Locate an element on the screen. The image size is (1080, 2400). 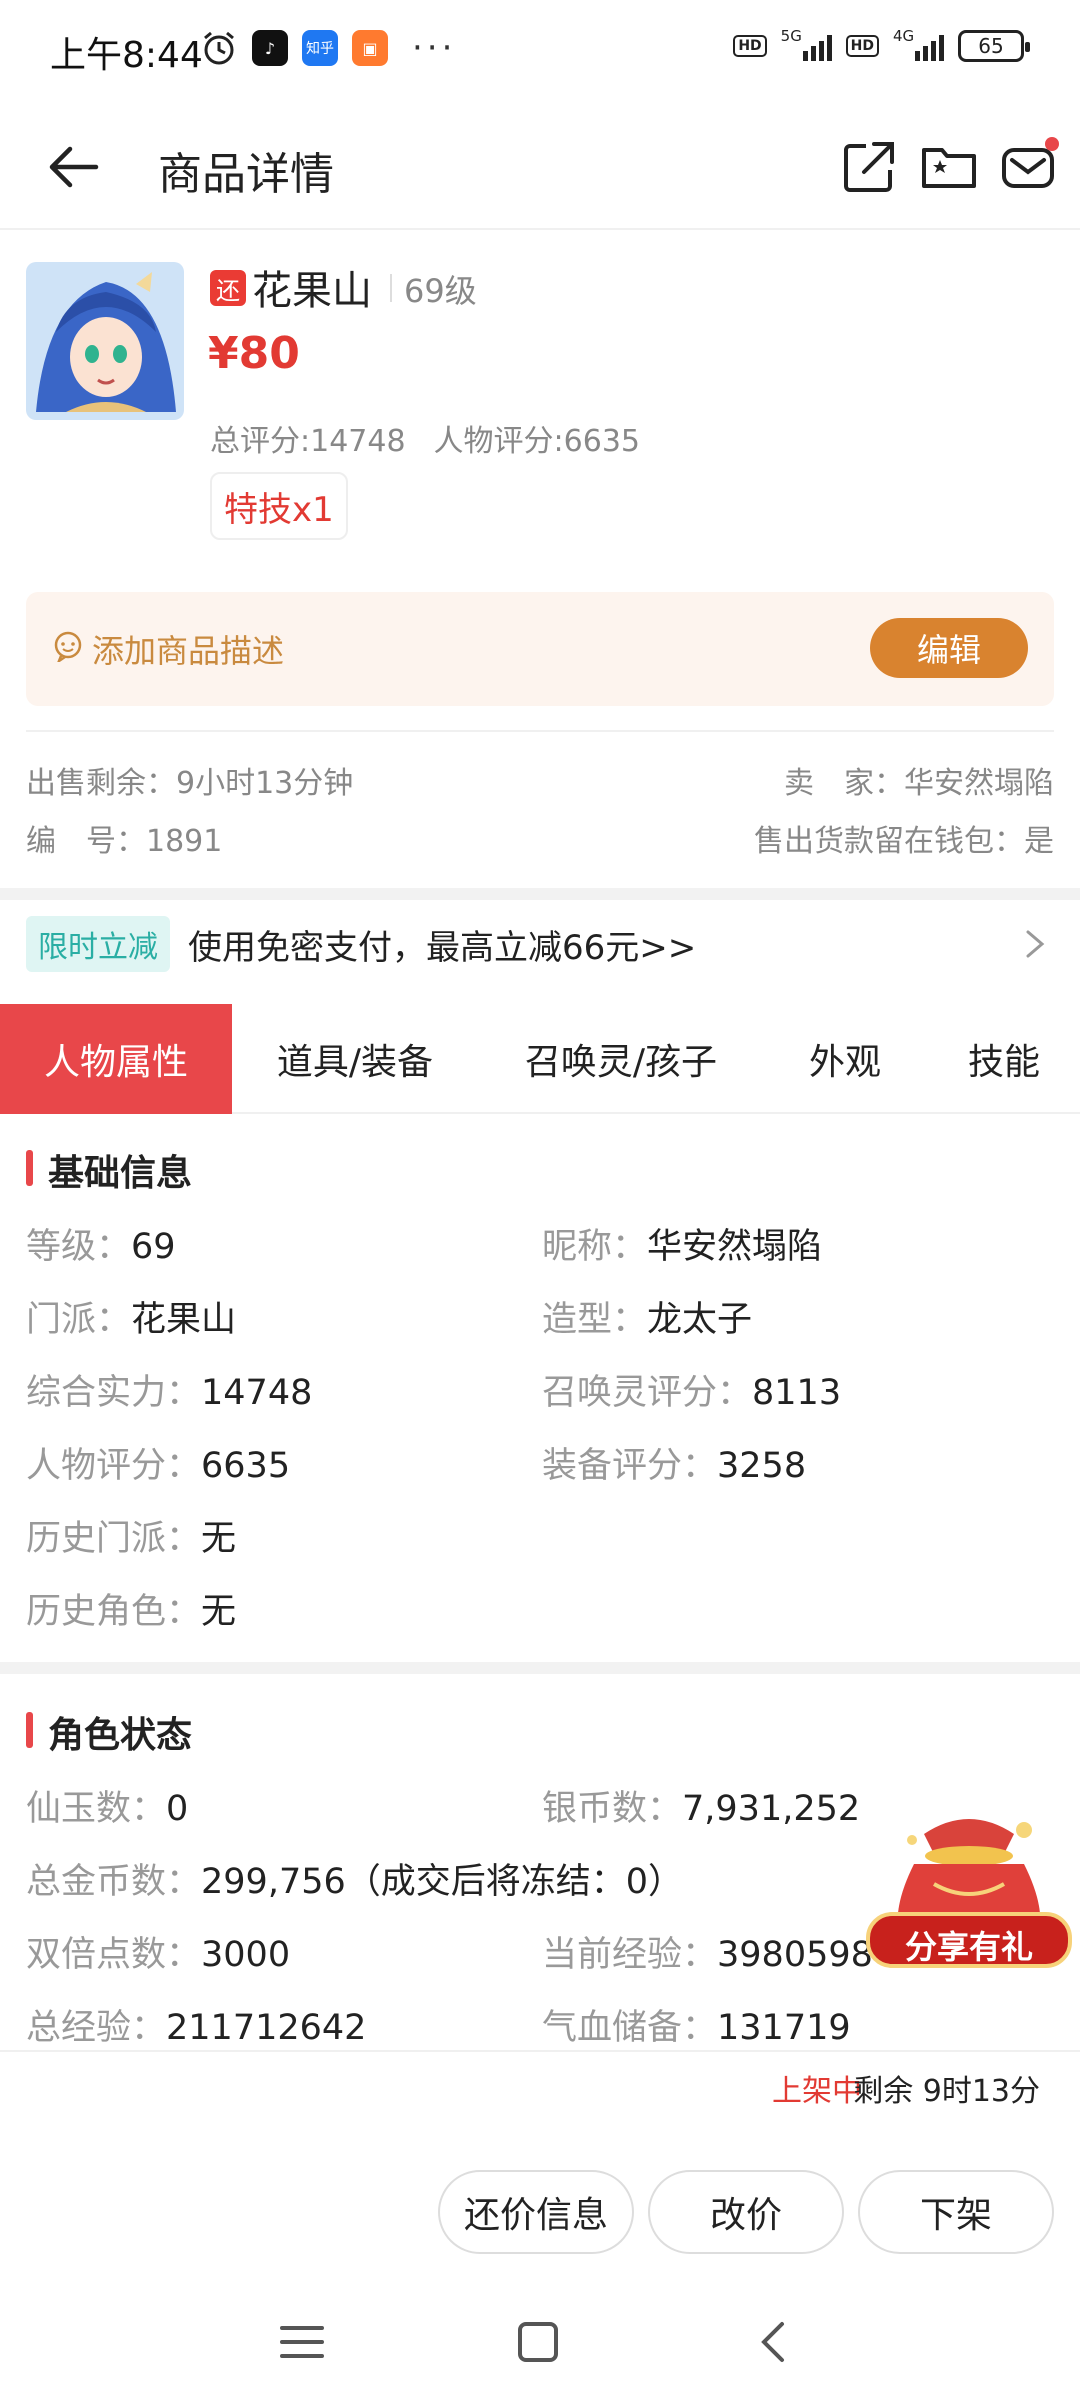
description-bar: 添加商品描述 编辑 is located at coordinates (540, 649).